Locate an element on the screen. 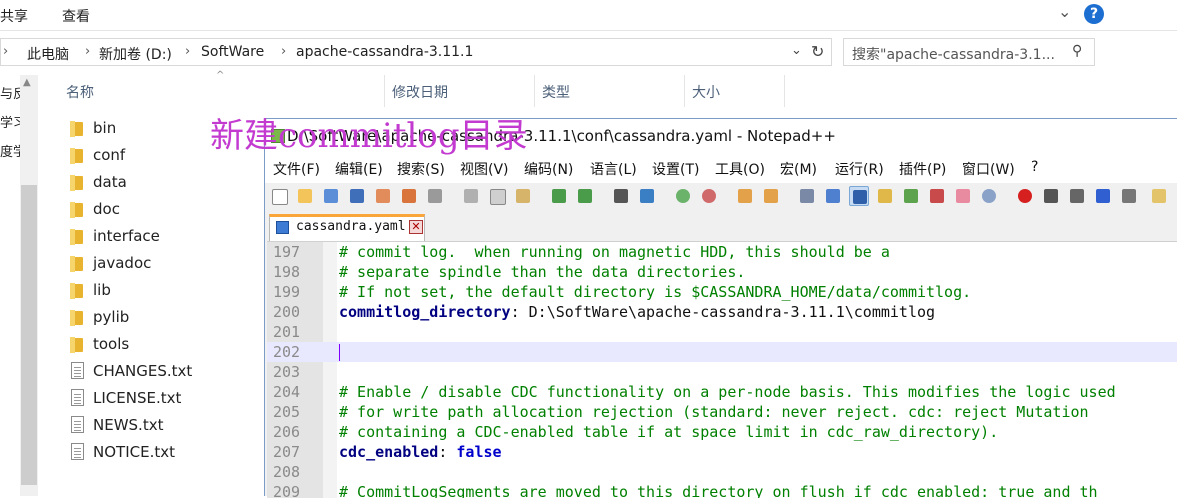  close-tab-icon: ✕ is located at coordinates (416, 227).